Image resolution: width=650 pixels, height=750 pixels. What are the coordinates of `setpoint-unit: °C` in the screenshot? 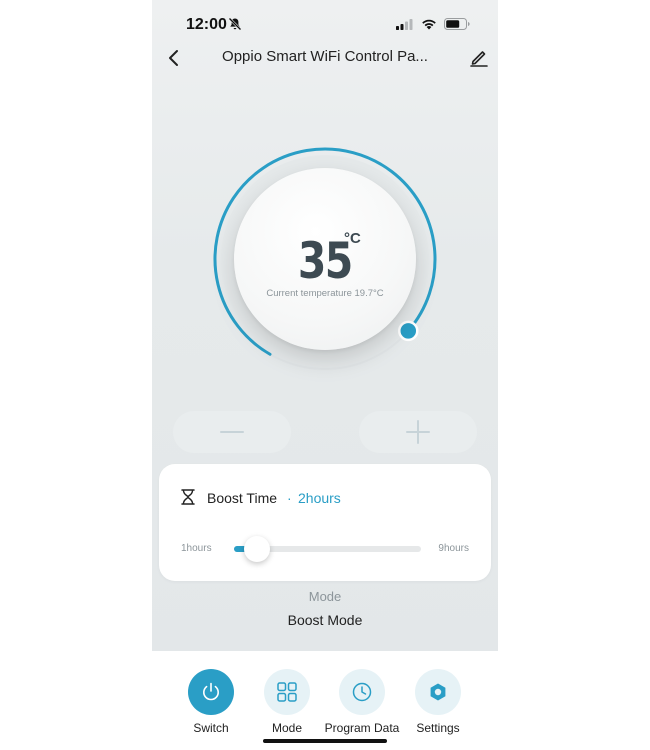 It's located at (352, 238).